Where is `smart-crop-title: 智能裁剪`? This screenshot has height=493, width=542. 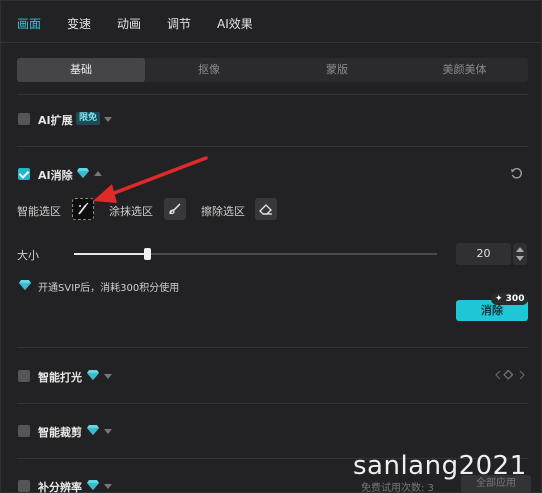
smart-crop-title: 智能裁剪 is located at coordinates (60, 432).